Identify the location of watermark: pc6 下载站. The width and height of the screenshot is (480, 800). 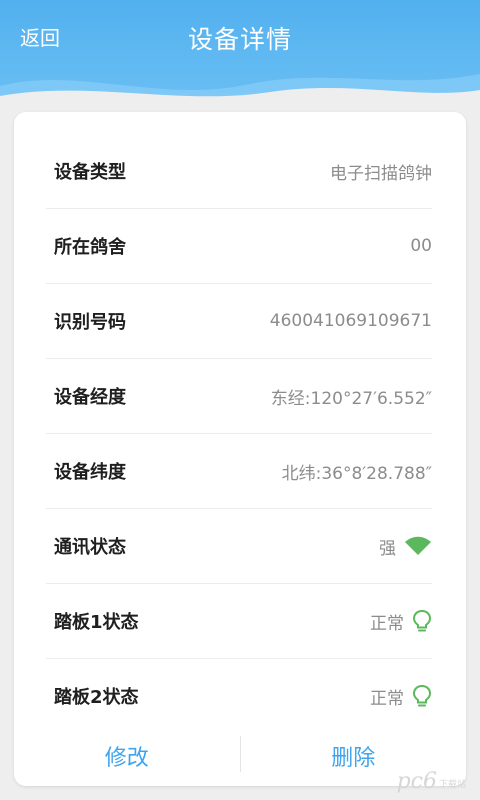
(431, 781).